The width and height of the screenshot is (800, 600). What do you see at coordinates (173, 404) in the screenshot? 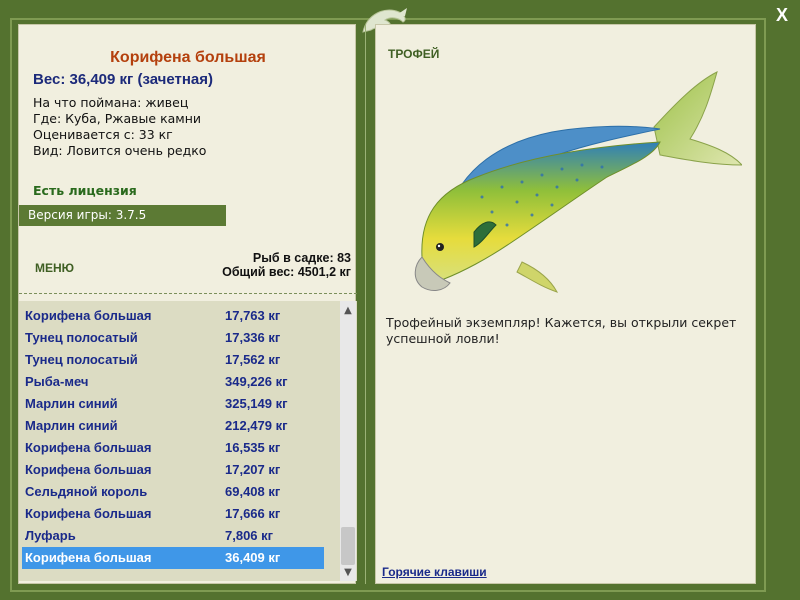
I see `list-item: Марлин синий 325,149 кг` at bounding box center [173, 404].